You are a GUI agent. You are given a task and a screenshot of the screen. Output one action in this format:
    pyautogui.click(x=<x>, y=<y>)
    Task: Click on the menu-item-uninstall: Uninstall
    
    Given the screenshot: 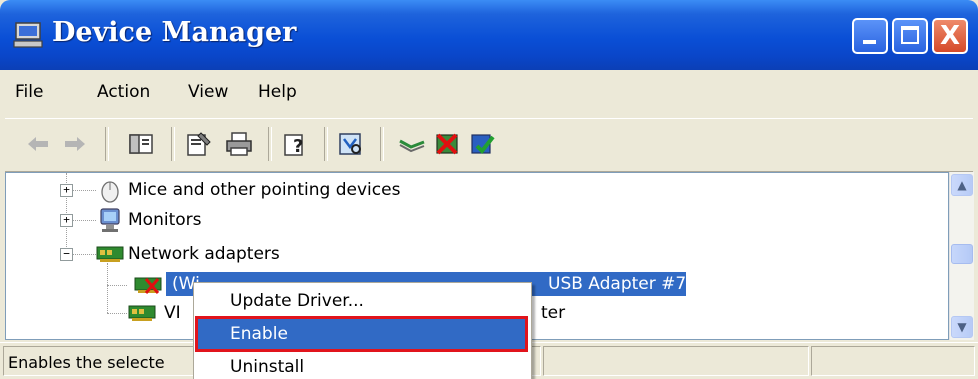 What is the action you would take?
    pyautogui.click(x=361, y=365)
    